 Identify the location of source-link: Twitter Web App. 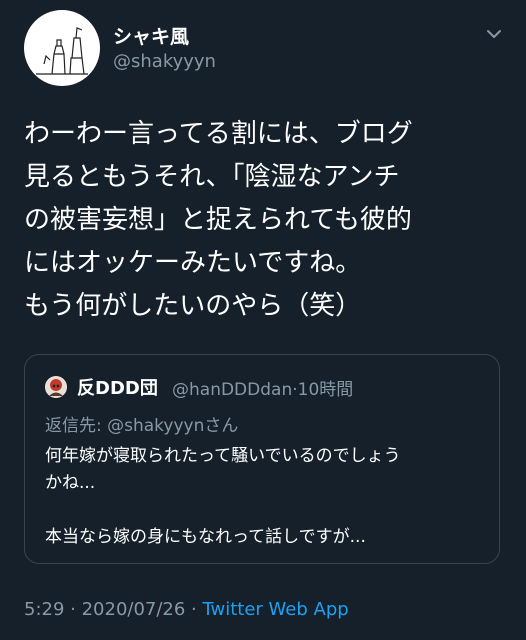
(276, 609).